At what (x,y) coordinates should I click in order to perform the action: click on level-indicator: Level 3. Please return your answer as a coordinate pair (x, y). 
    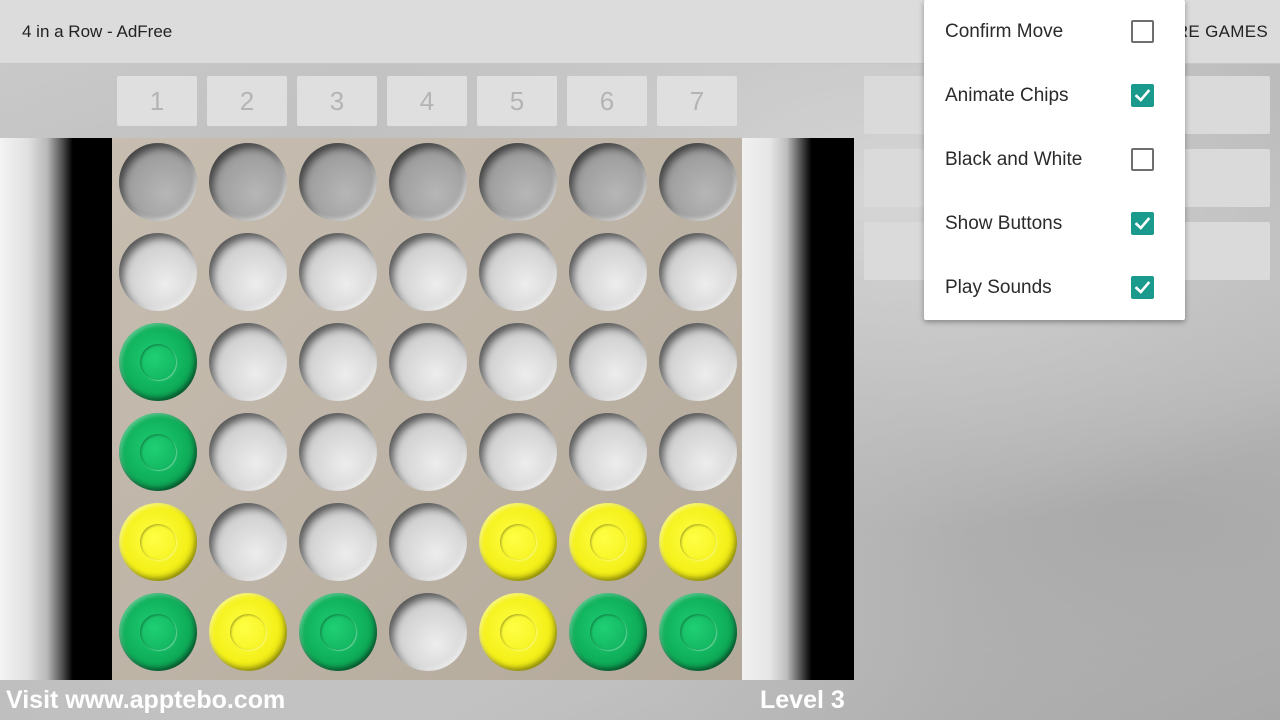
    Looking at the image, I should click on (802, 700).